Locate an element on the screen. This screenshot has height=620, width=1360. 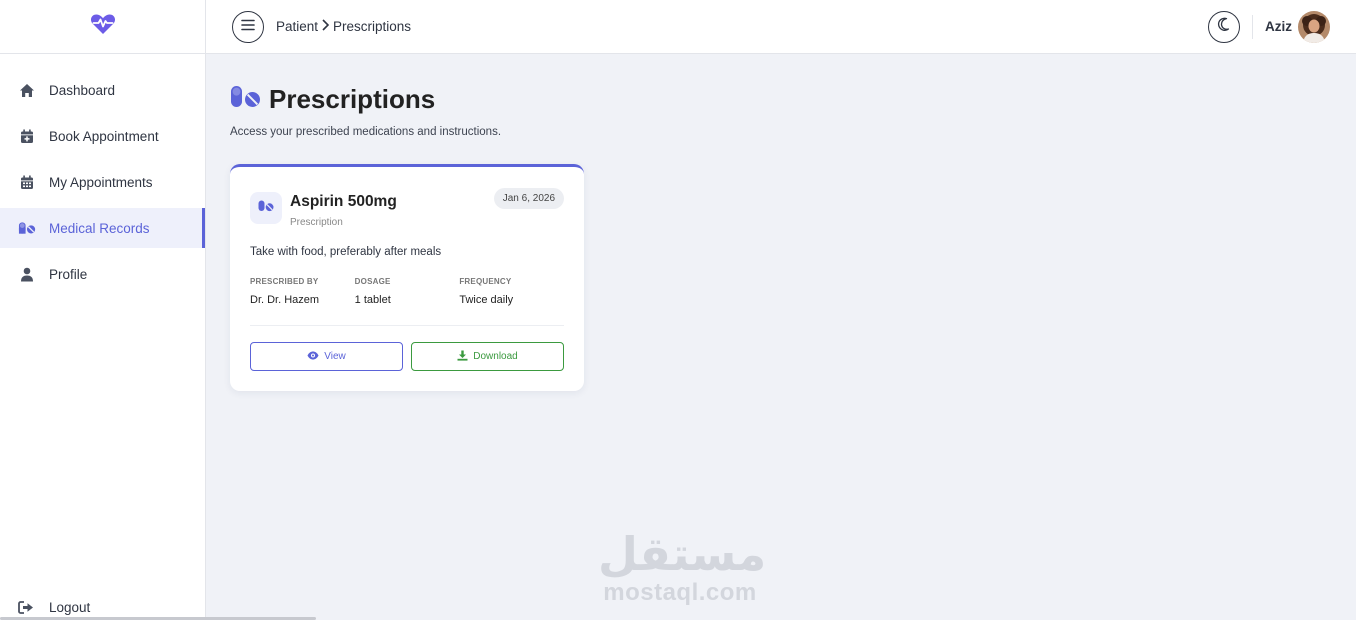
home-icon is located at coordinates (27, 90).